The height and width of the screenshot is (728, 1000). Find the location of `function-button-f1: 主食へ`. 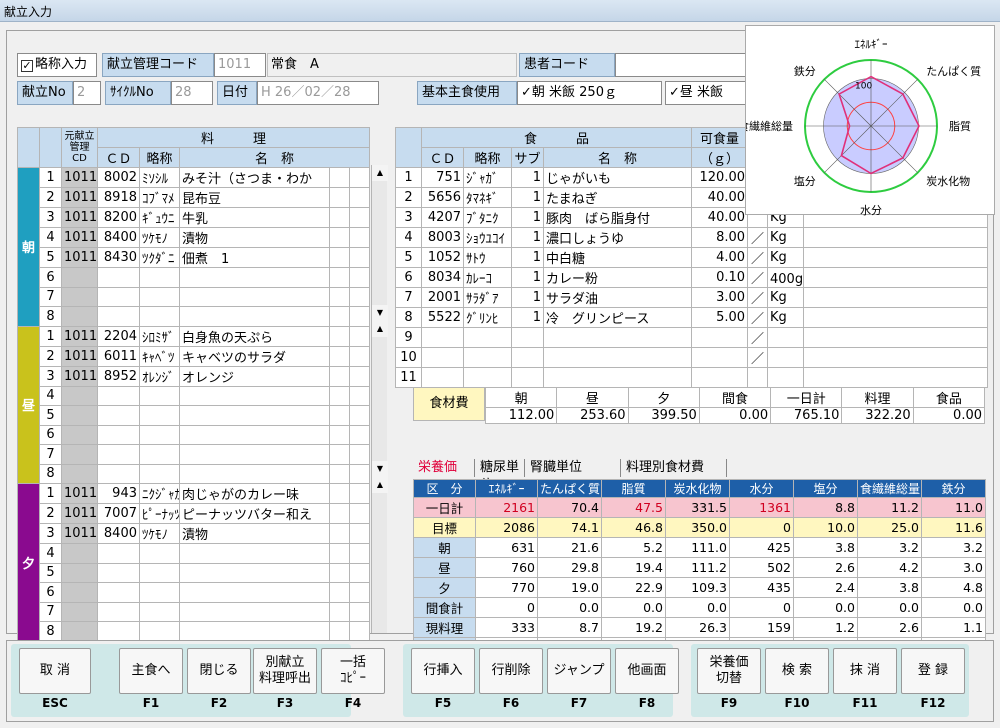

function-button-f1: 主食へ is located at coordinates (151, 671).